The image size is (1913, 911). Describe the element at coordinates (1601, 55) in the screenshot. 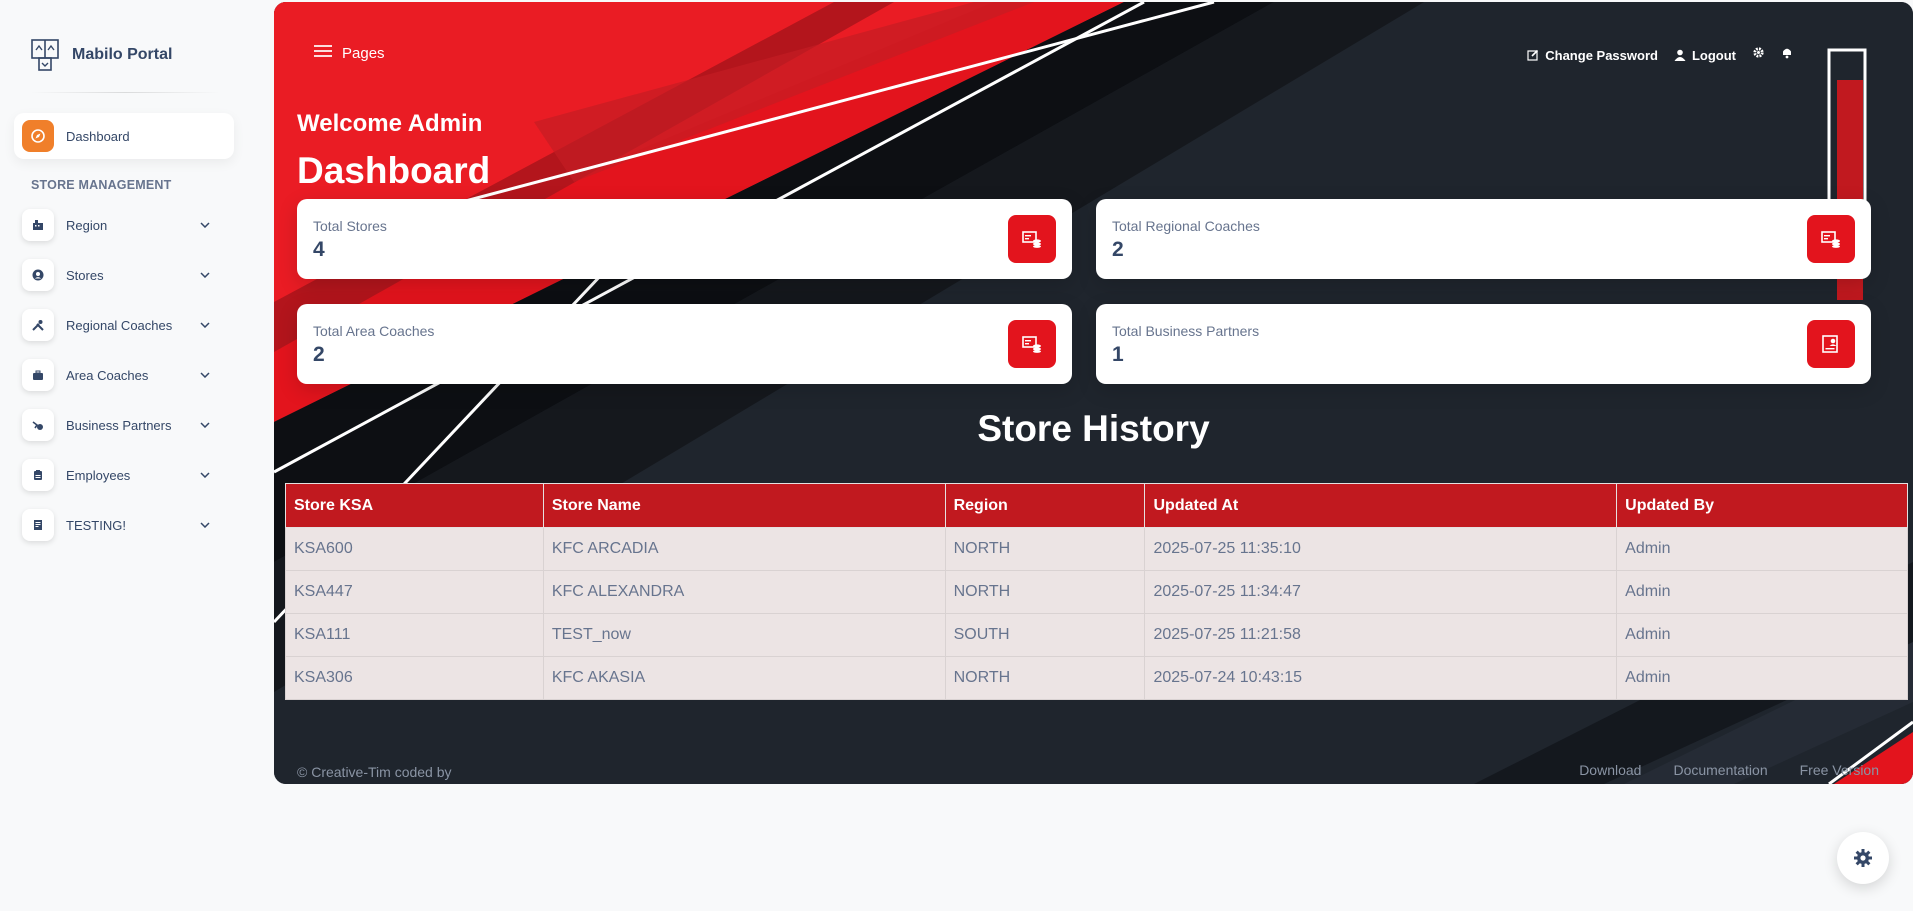

I see `change-password-label: Change Password` at that location.